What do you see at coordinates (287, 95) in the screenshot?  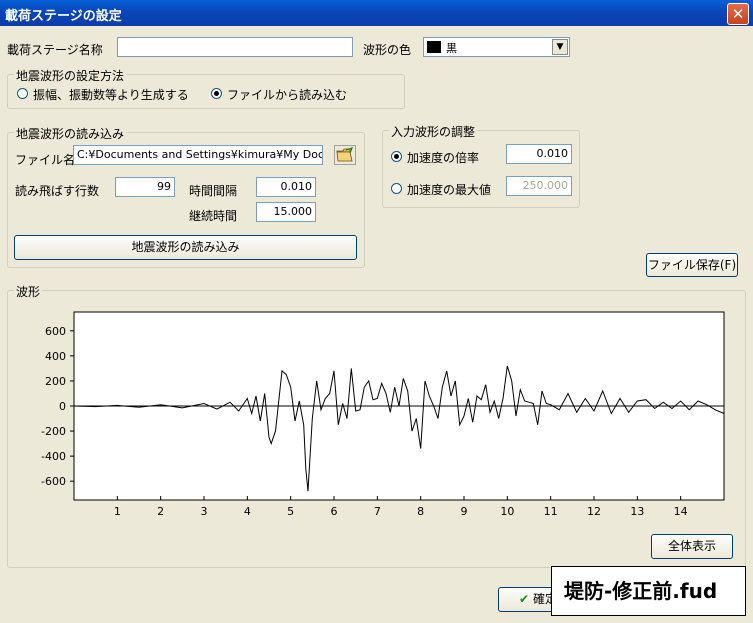 I see `radio-read-file-label: ファイルから読み込む` at bounding box center [287, 95].